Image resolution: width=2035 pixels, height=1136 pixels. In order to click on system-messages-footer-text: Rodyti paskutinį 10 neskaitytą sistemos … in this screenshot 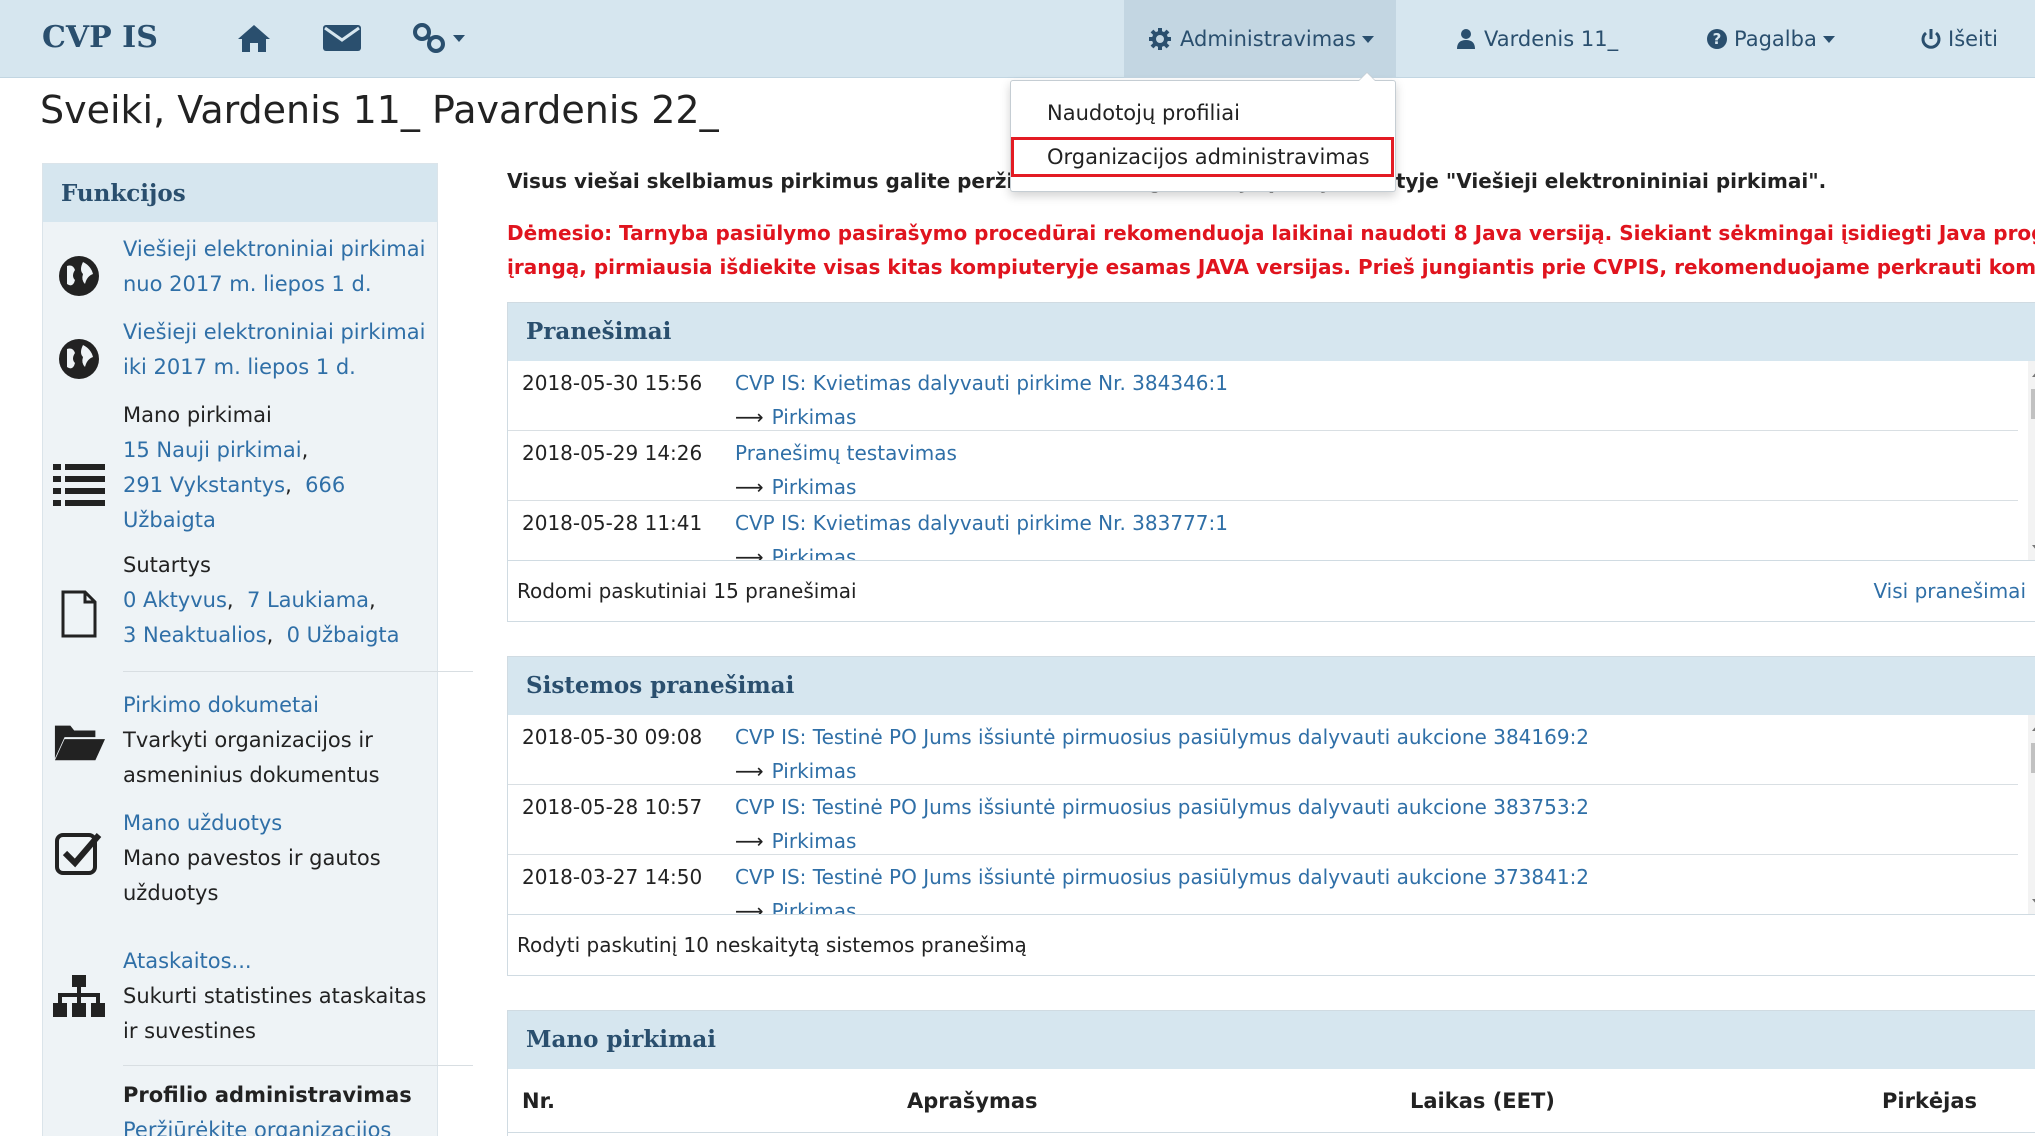, I will do `click(772, 945)`.